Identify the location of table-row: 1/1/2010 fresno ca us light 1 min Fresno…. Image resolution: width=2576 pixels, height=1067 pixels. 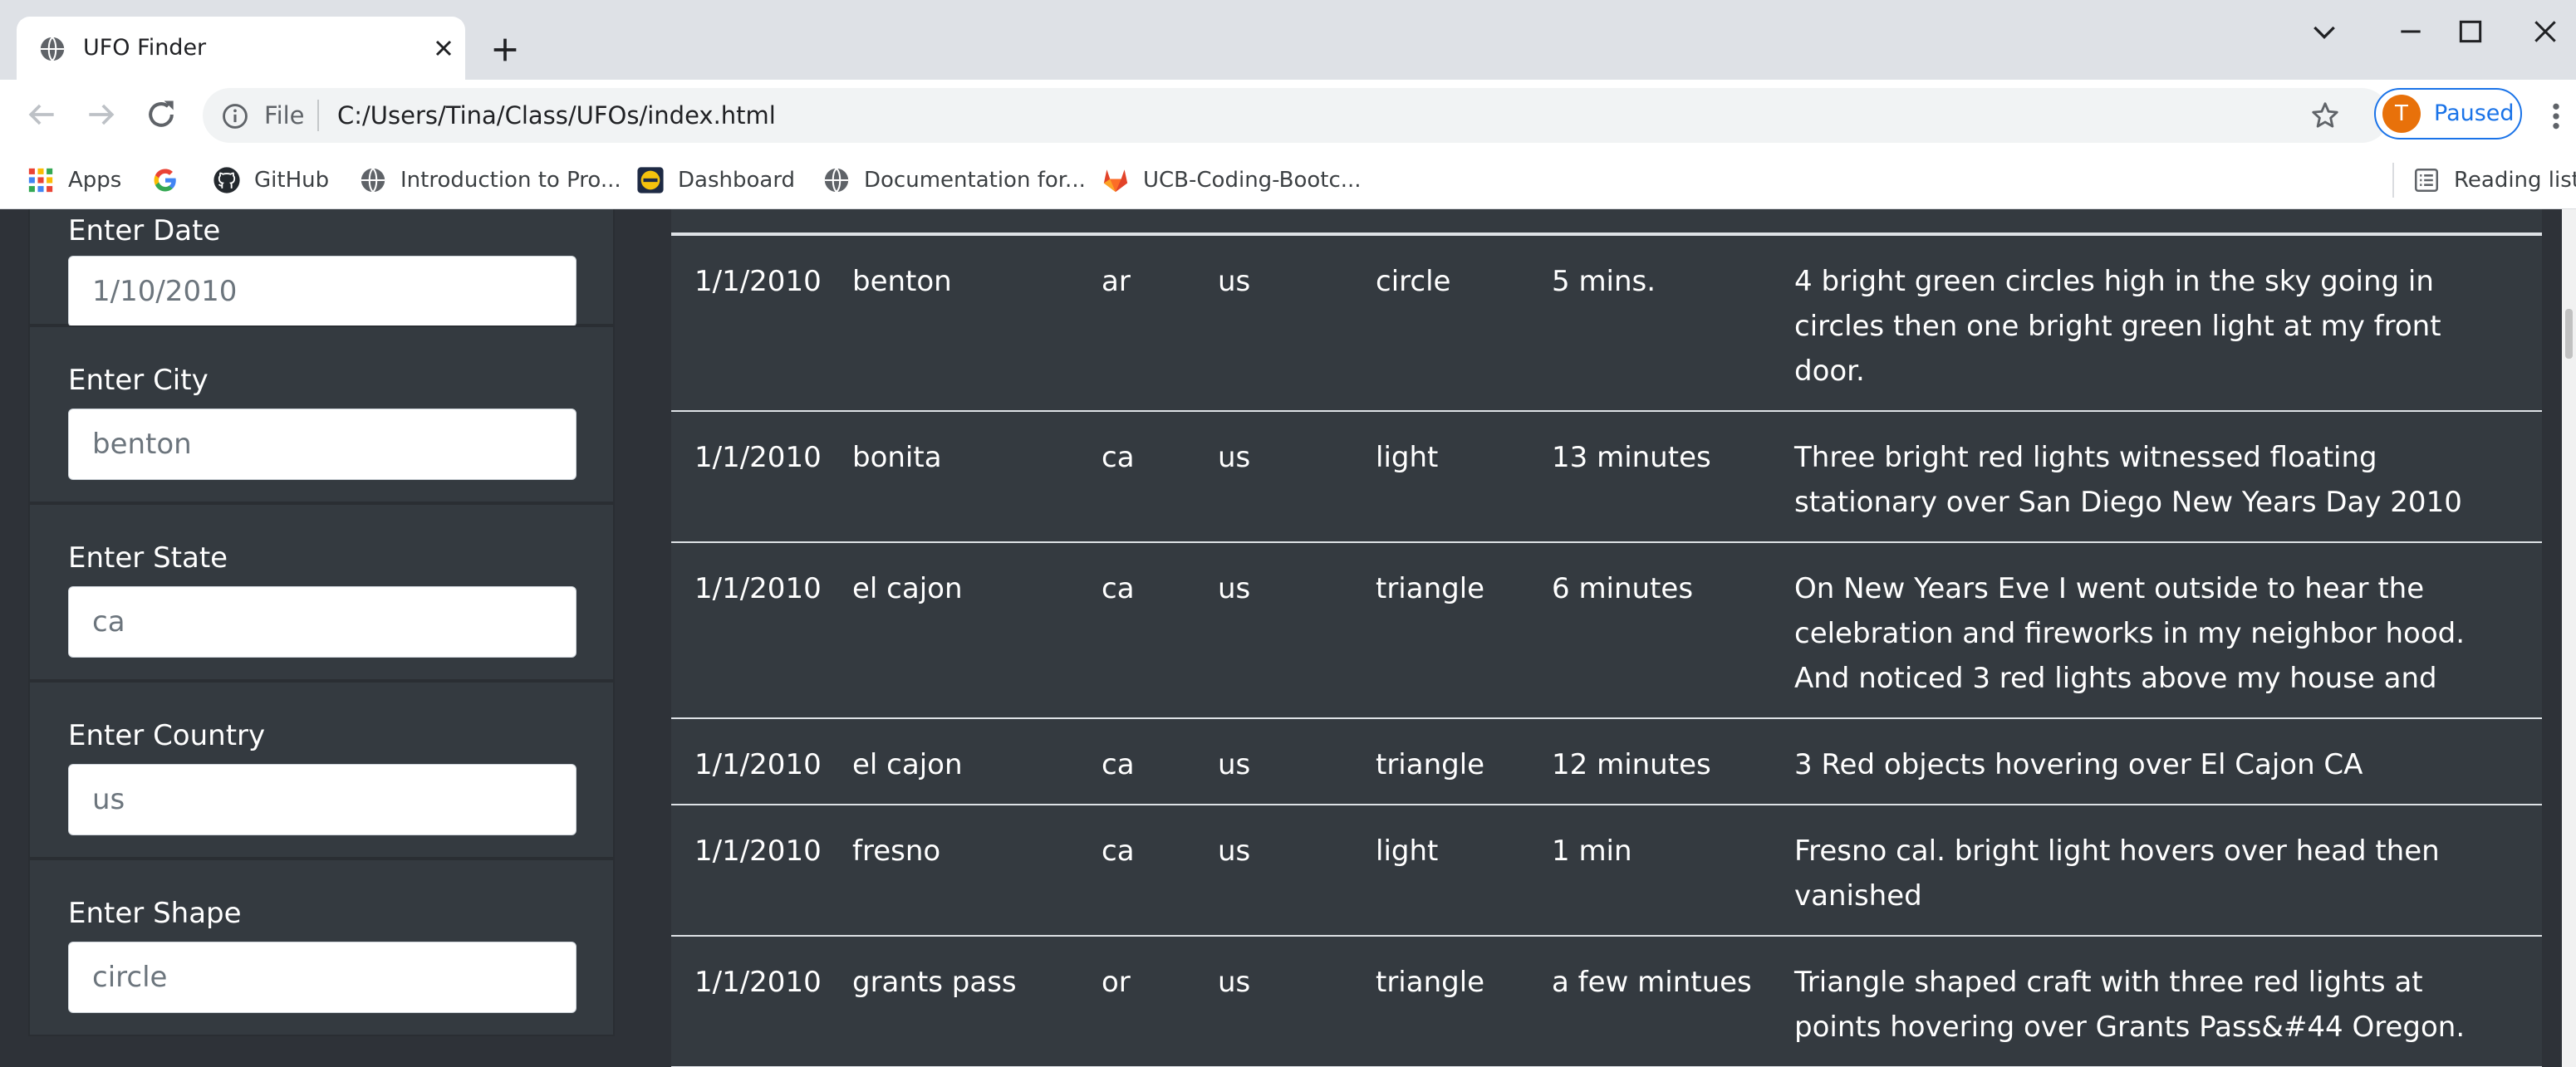
(1606, 871).